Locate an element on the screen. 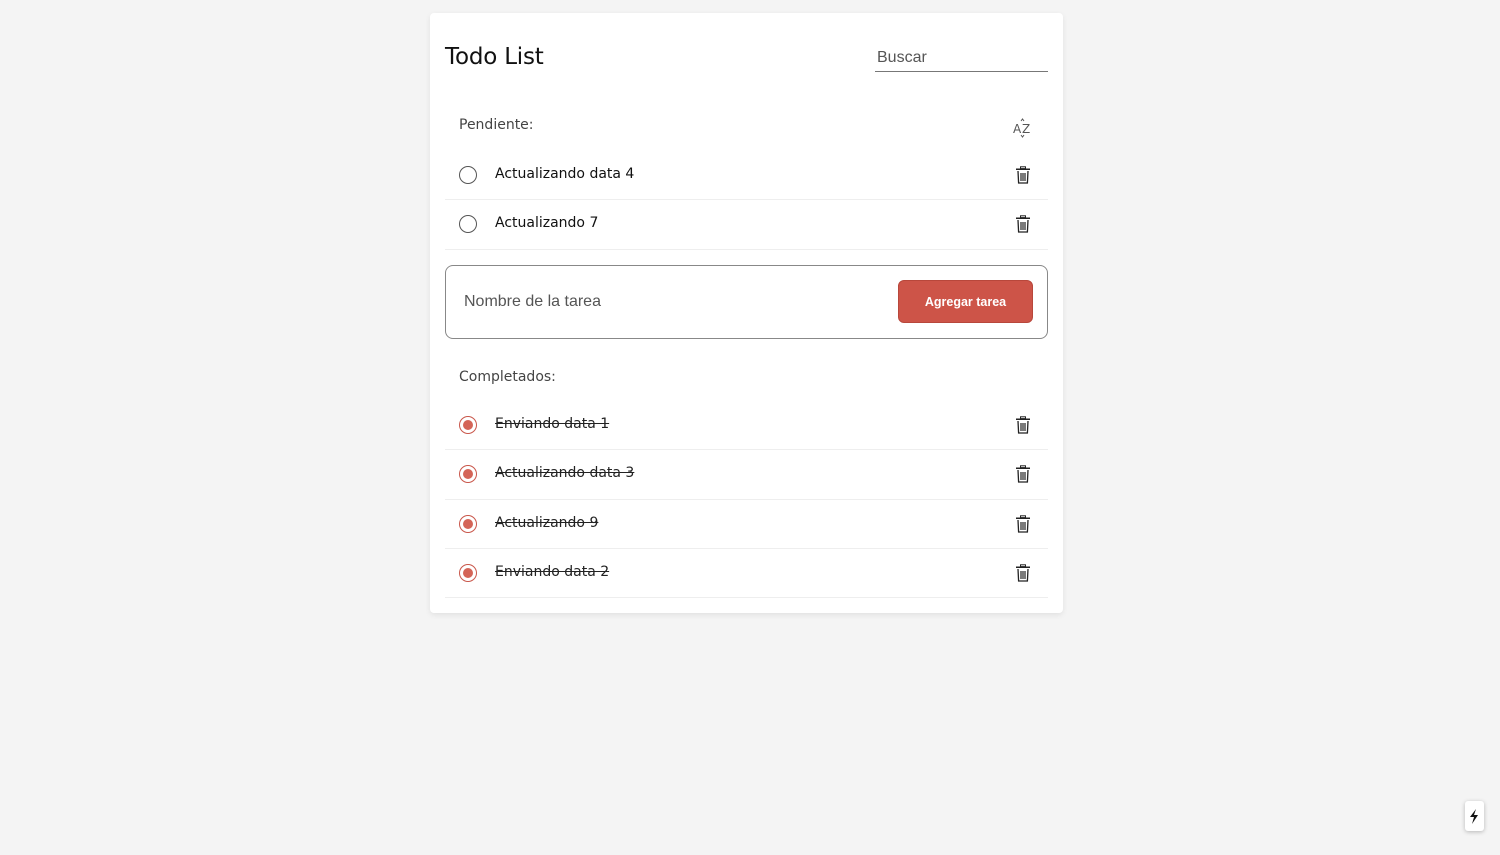 This screenshot has height=855, width=1500. svg-text: Z is located at coordinates (1026, 129).